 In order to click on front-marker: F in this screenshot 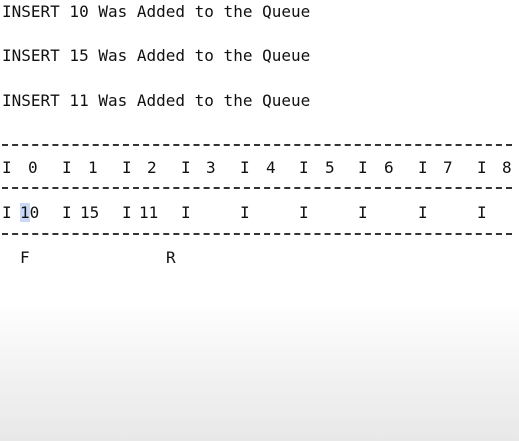, I will do `click(25, 257)`.